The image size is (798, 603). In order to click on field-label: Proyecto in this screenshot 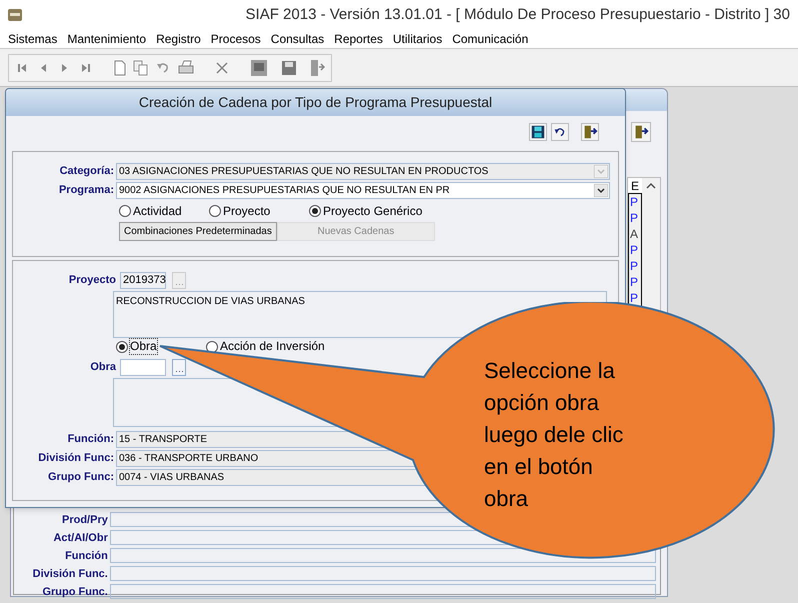, I will do `click(92, 280)`.